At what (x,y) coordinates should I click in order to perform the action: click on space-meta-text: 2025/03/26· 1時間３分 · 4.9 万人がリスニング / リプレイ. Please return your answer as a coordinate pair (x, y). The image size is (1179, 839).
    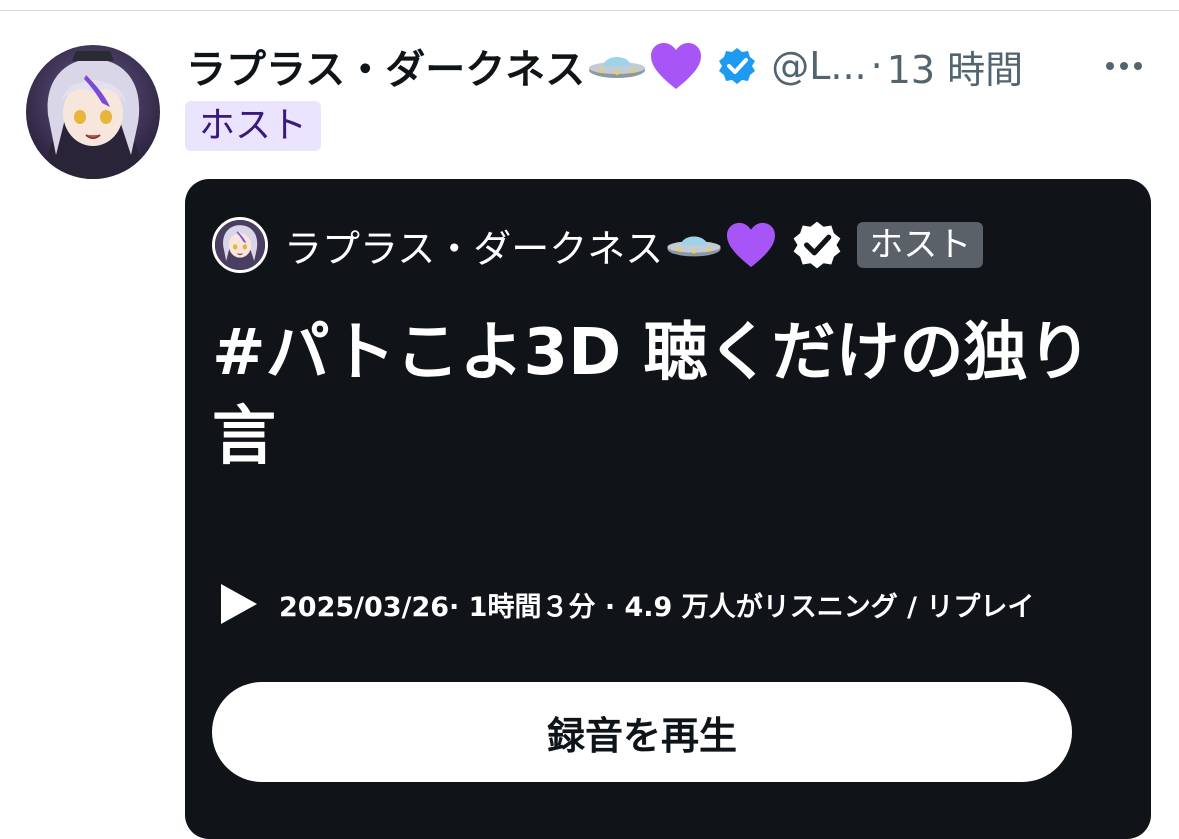
    Looking at the image, I should click on (657, 607).